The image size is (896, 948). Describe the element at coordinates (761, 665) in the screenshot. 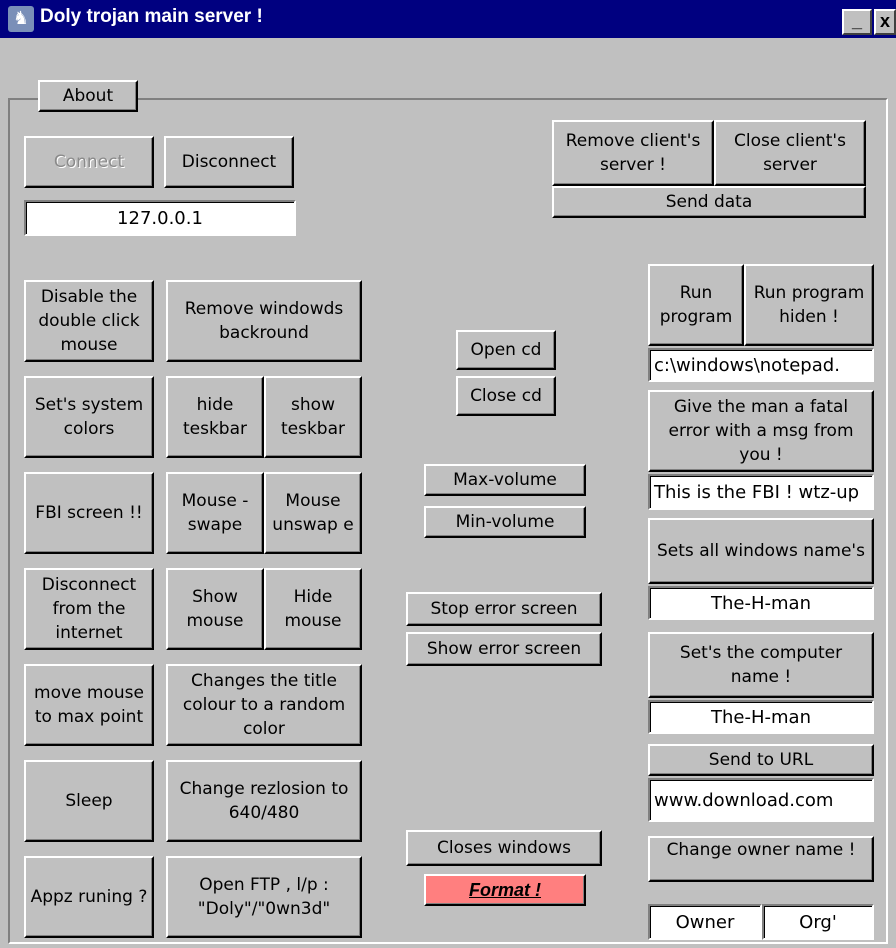

I see `set-computer-name-button: Set's the computer name !` at that location.